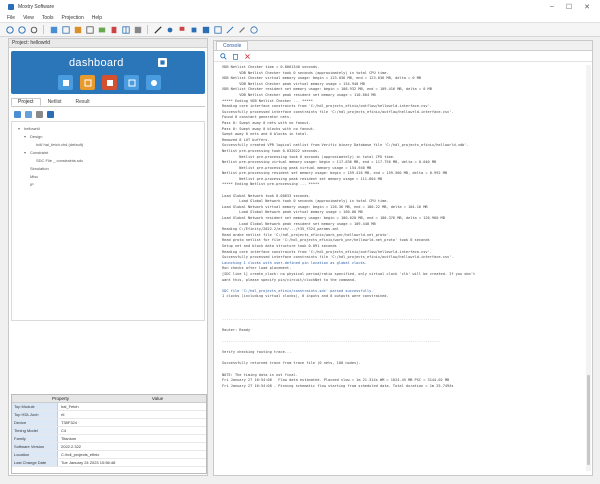 This screenshot has width=600, height=484. What do you see at coordinates (137, 29) in the screenshot?
I see `debug-icon` at bounding box center [137, 29].